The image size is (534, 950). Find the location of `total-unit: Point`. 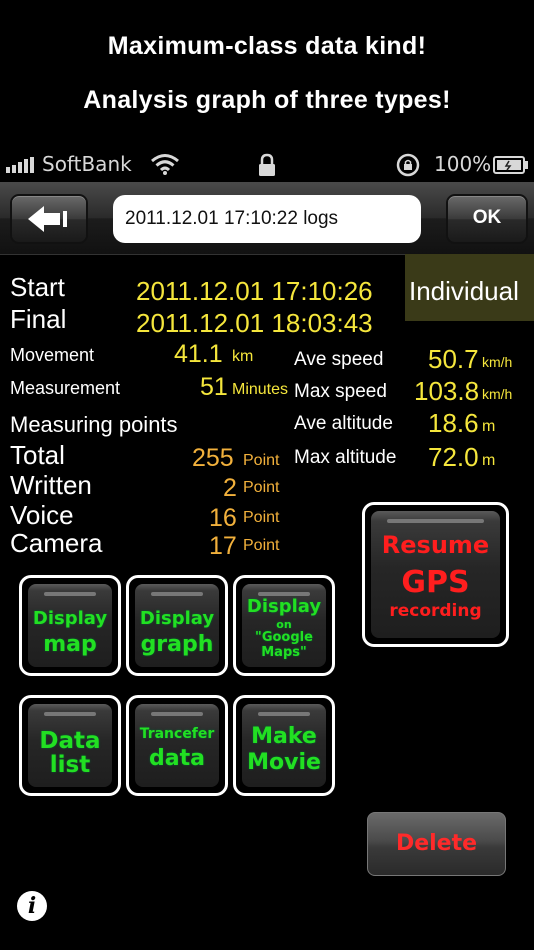

total-unit: Point is located at coordinates (261, 460).